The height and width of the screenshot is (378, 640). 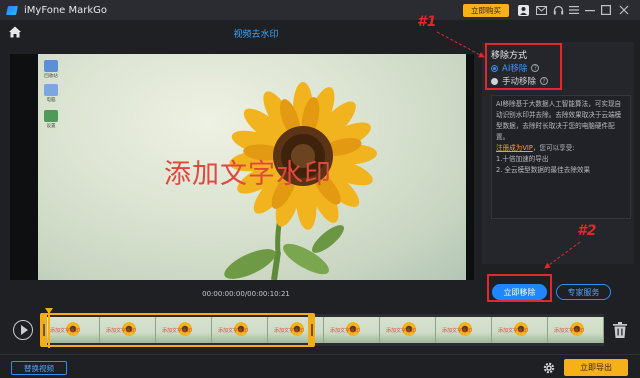 I want to click on gear-icon, so click(x=549, y=368).